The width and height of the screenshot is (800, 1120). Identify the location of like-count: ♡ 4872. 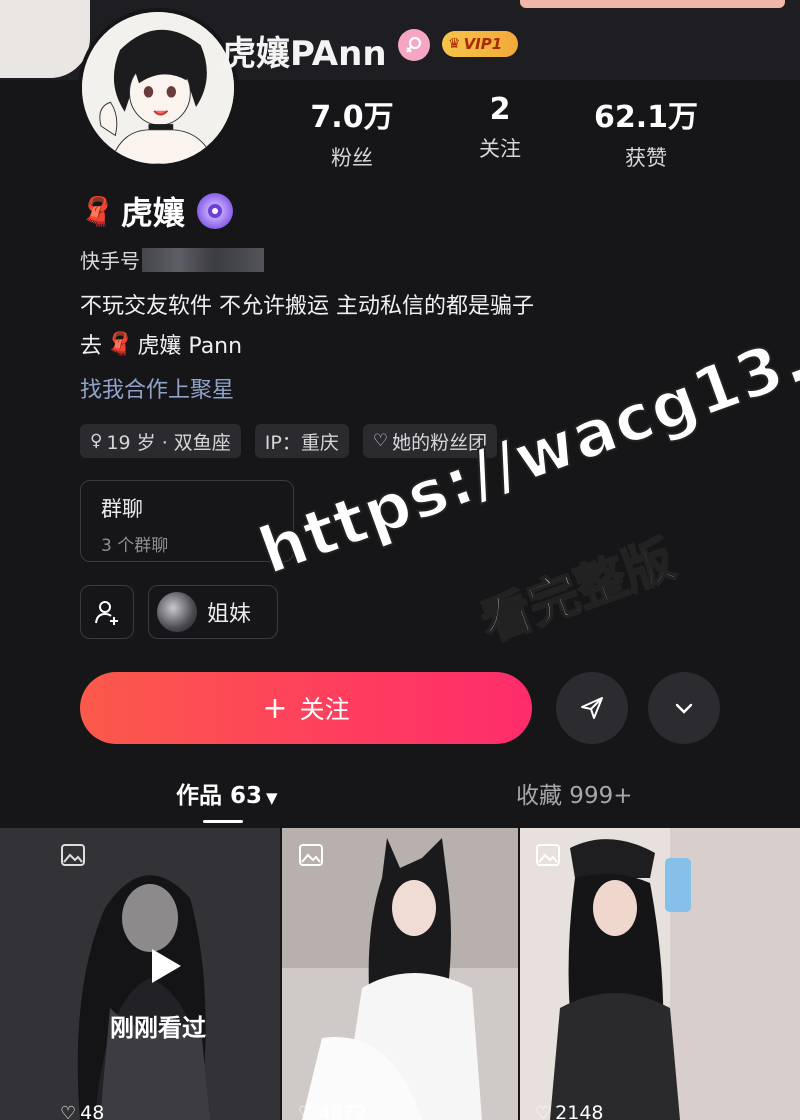
(332, 1111).